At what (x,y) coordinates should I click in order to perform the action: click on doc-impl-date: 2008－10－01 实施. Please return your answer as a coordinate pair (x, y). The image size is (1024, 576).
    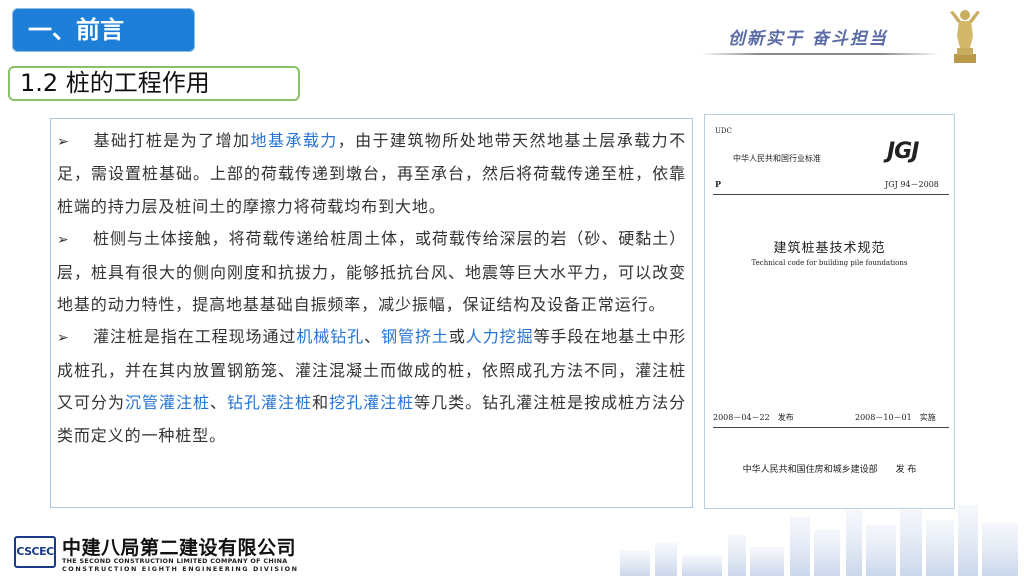
    Looking at the image, I should click on (895, 417).